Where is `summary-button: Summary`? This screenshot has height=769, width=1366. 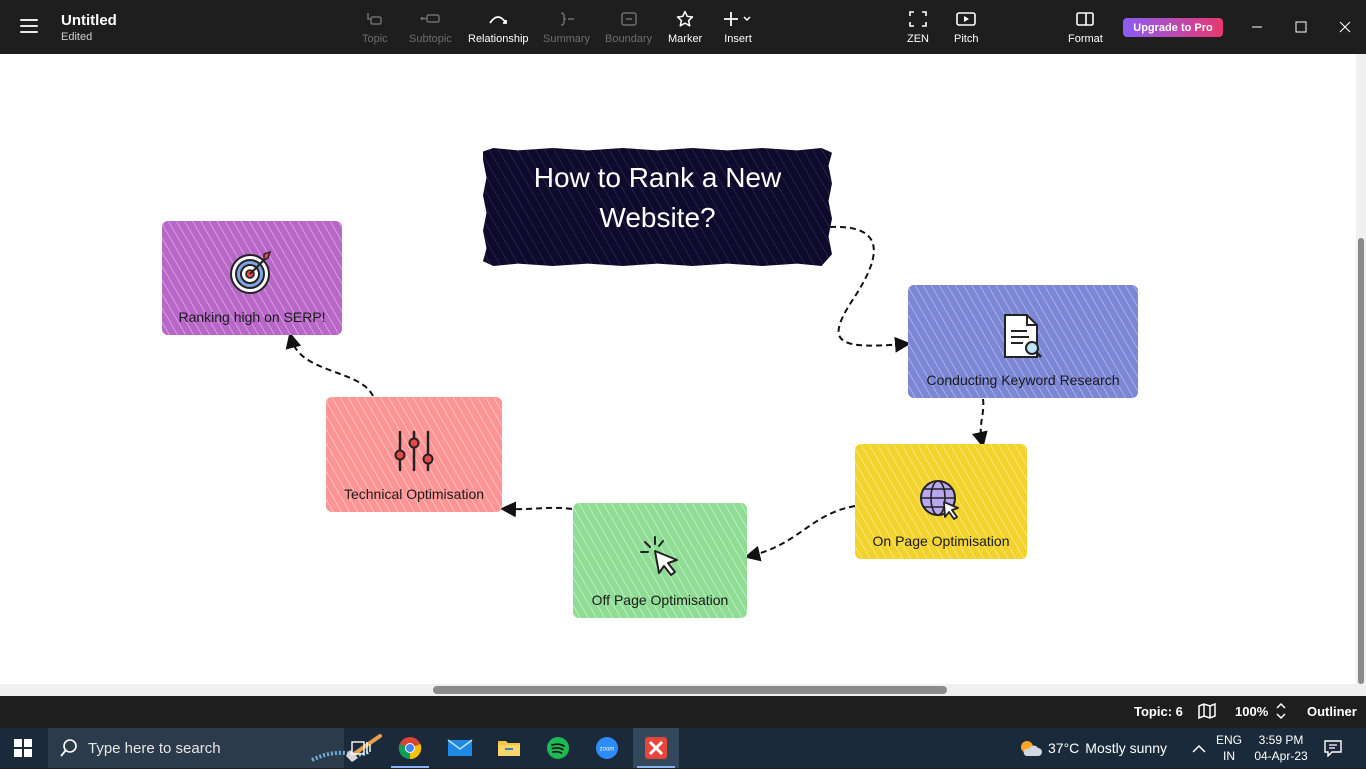 summary-button: Summary is located at coordinates (566, 26).